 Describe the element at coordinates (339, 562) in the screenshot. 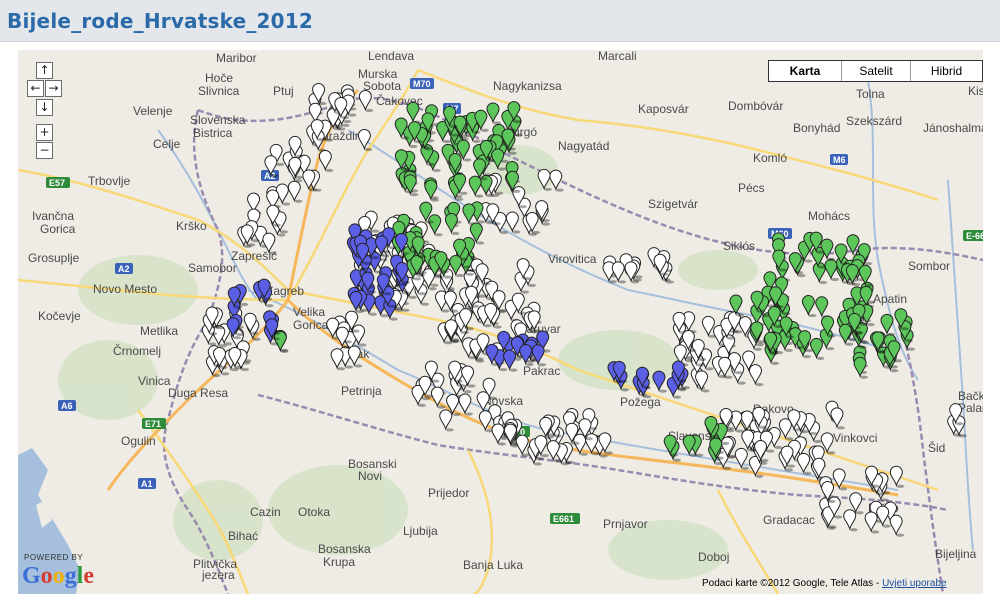

I see `place-label: Krupa` at that location.